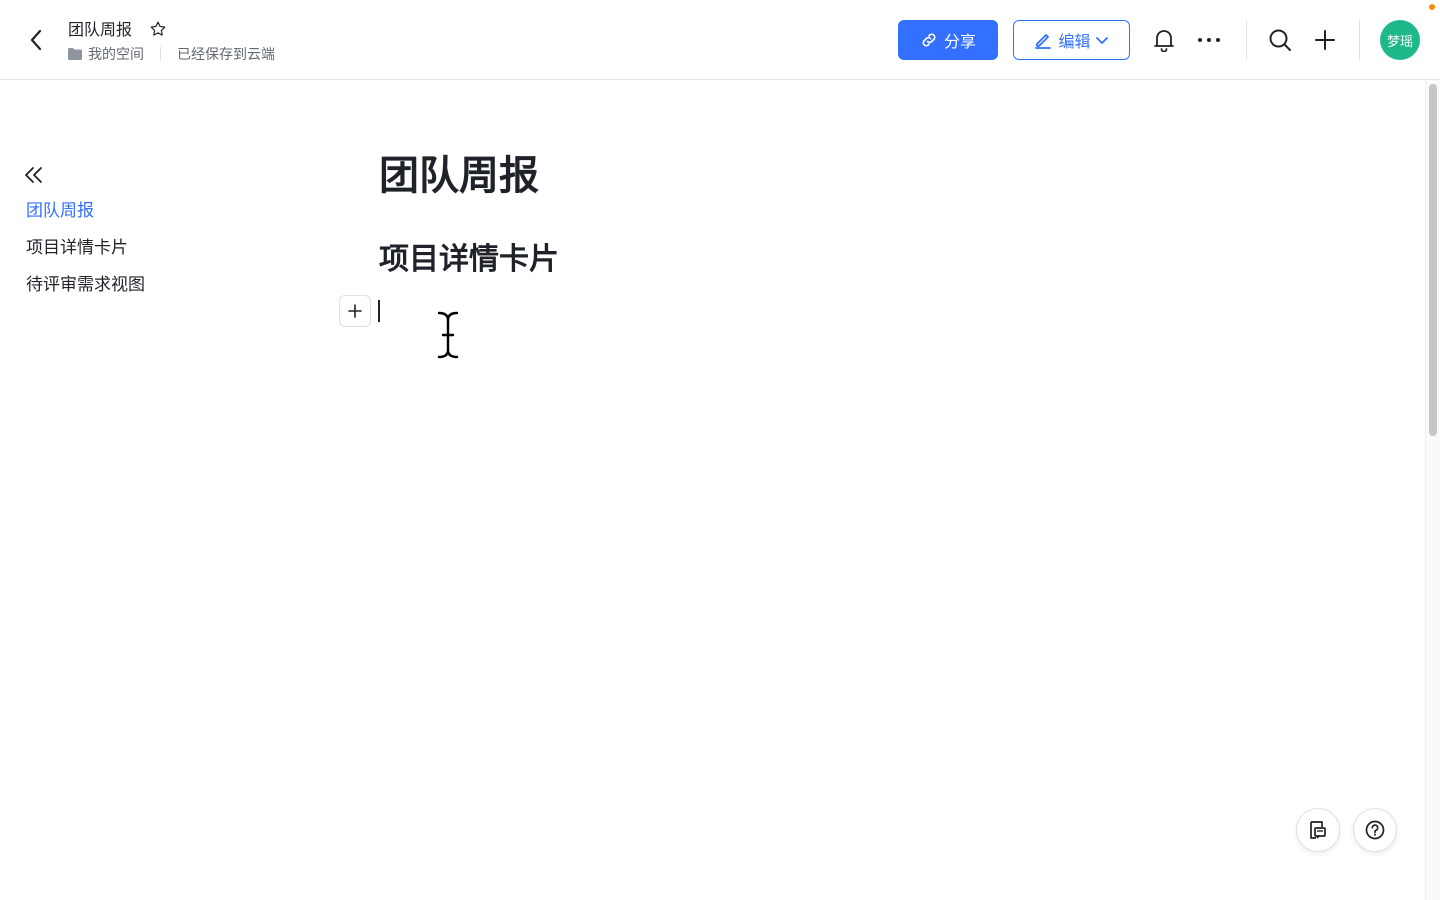  Describe the element at coordinates (116, 54) in the screenshot. I see `breadcrumb-space: 我的空间` at that location.